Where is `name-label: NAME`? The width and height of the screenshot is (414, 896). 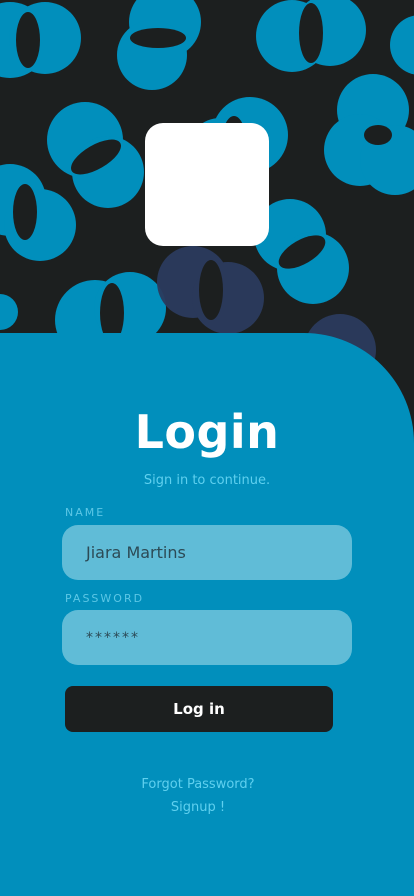
name-label: NAME is located at coordinates (85, 512).